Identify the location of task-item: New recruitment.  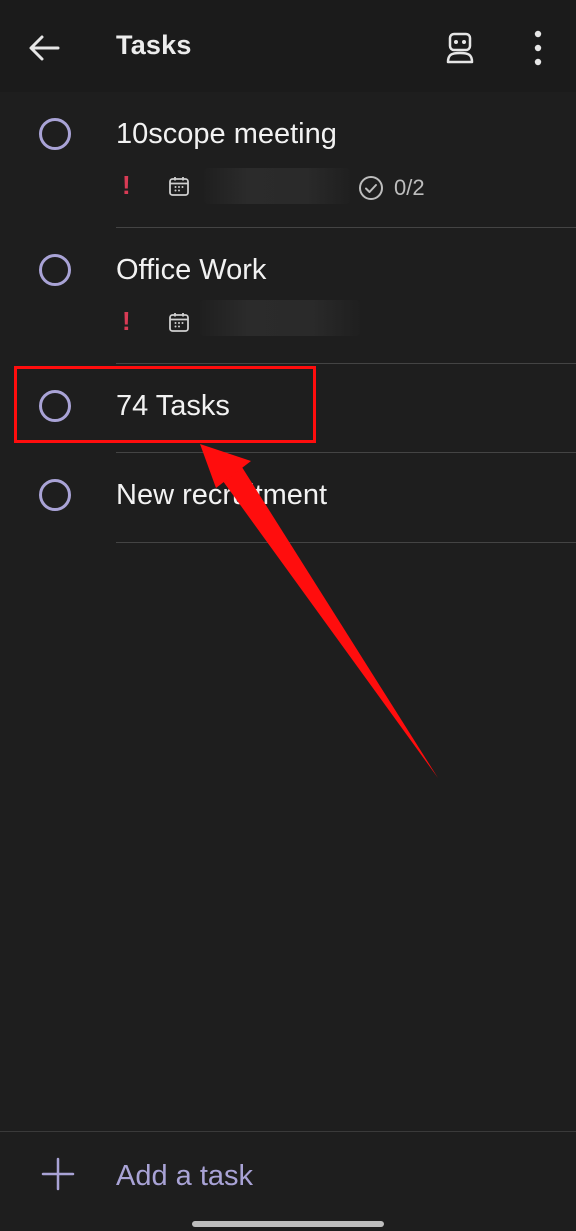
(288, 498).